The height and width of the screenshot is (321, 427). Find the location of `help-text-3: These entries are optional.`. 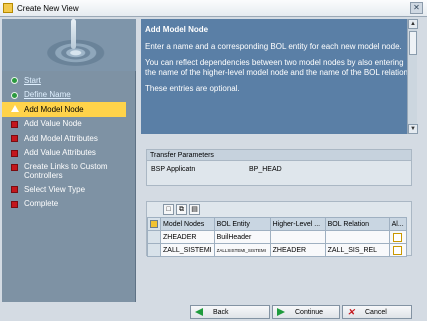

help-text-3: These entries are optional. is located at coordinates (192, 88).